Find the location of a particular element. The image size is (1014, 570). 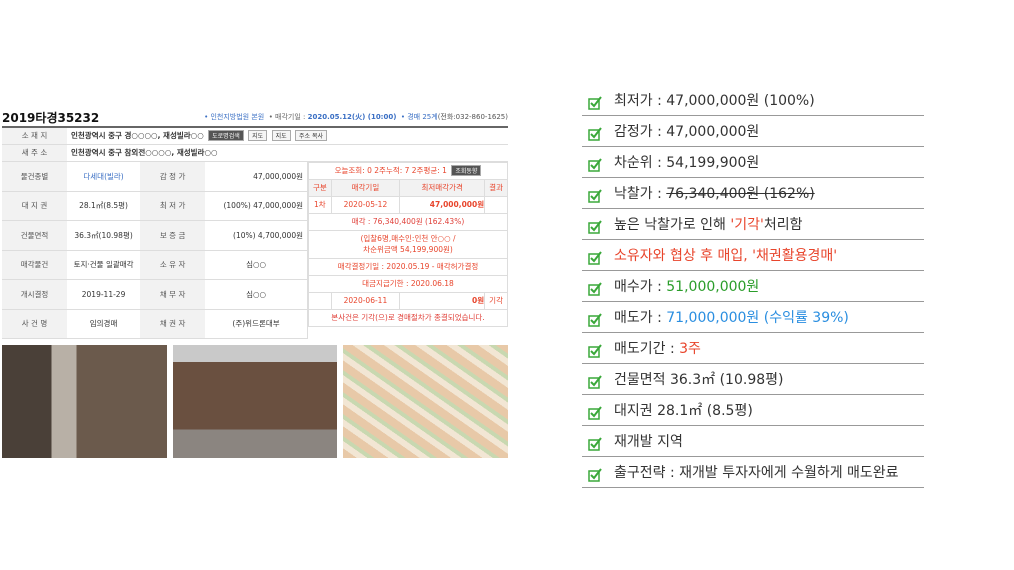

table-row: 1차 2020-05-12 47,000,000원 is located at coordinates (408, 204).